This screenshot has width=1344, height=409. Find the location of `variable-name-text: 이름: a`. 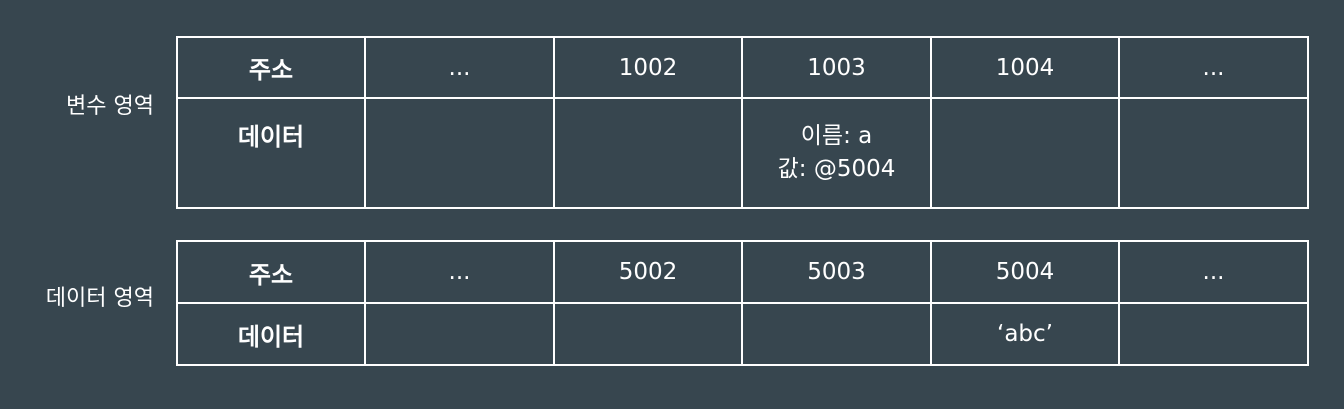

variable-name-text: 이름: a is located at coordinates (836, 136).